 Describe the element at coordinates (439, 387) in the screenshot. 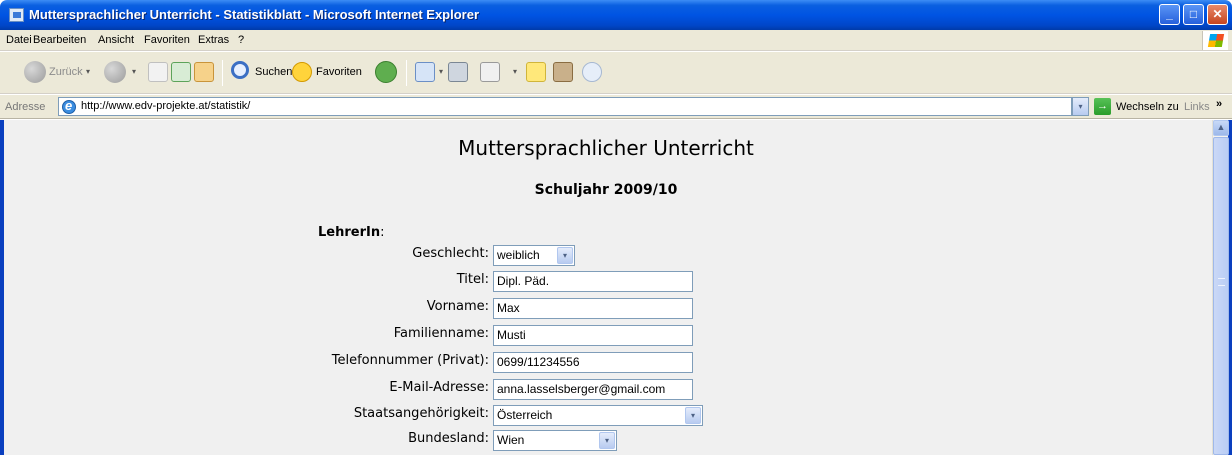

I see `email-label: E-Mail-Adresse:` at that location.